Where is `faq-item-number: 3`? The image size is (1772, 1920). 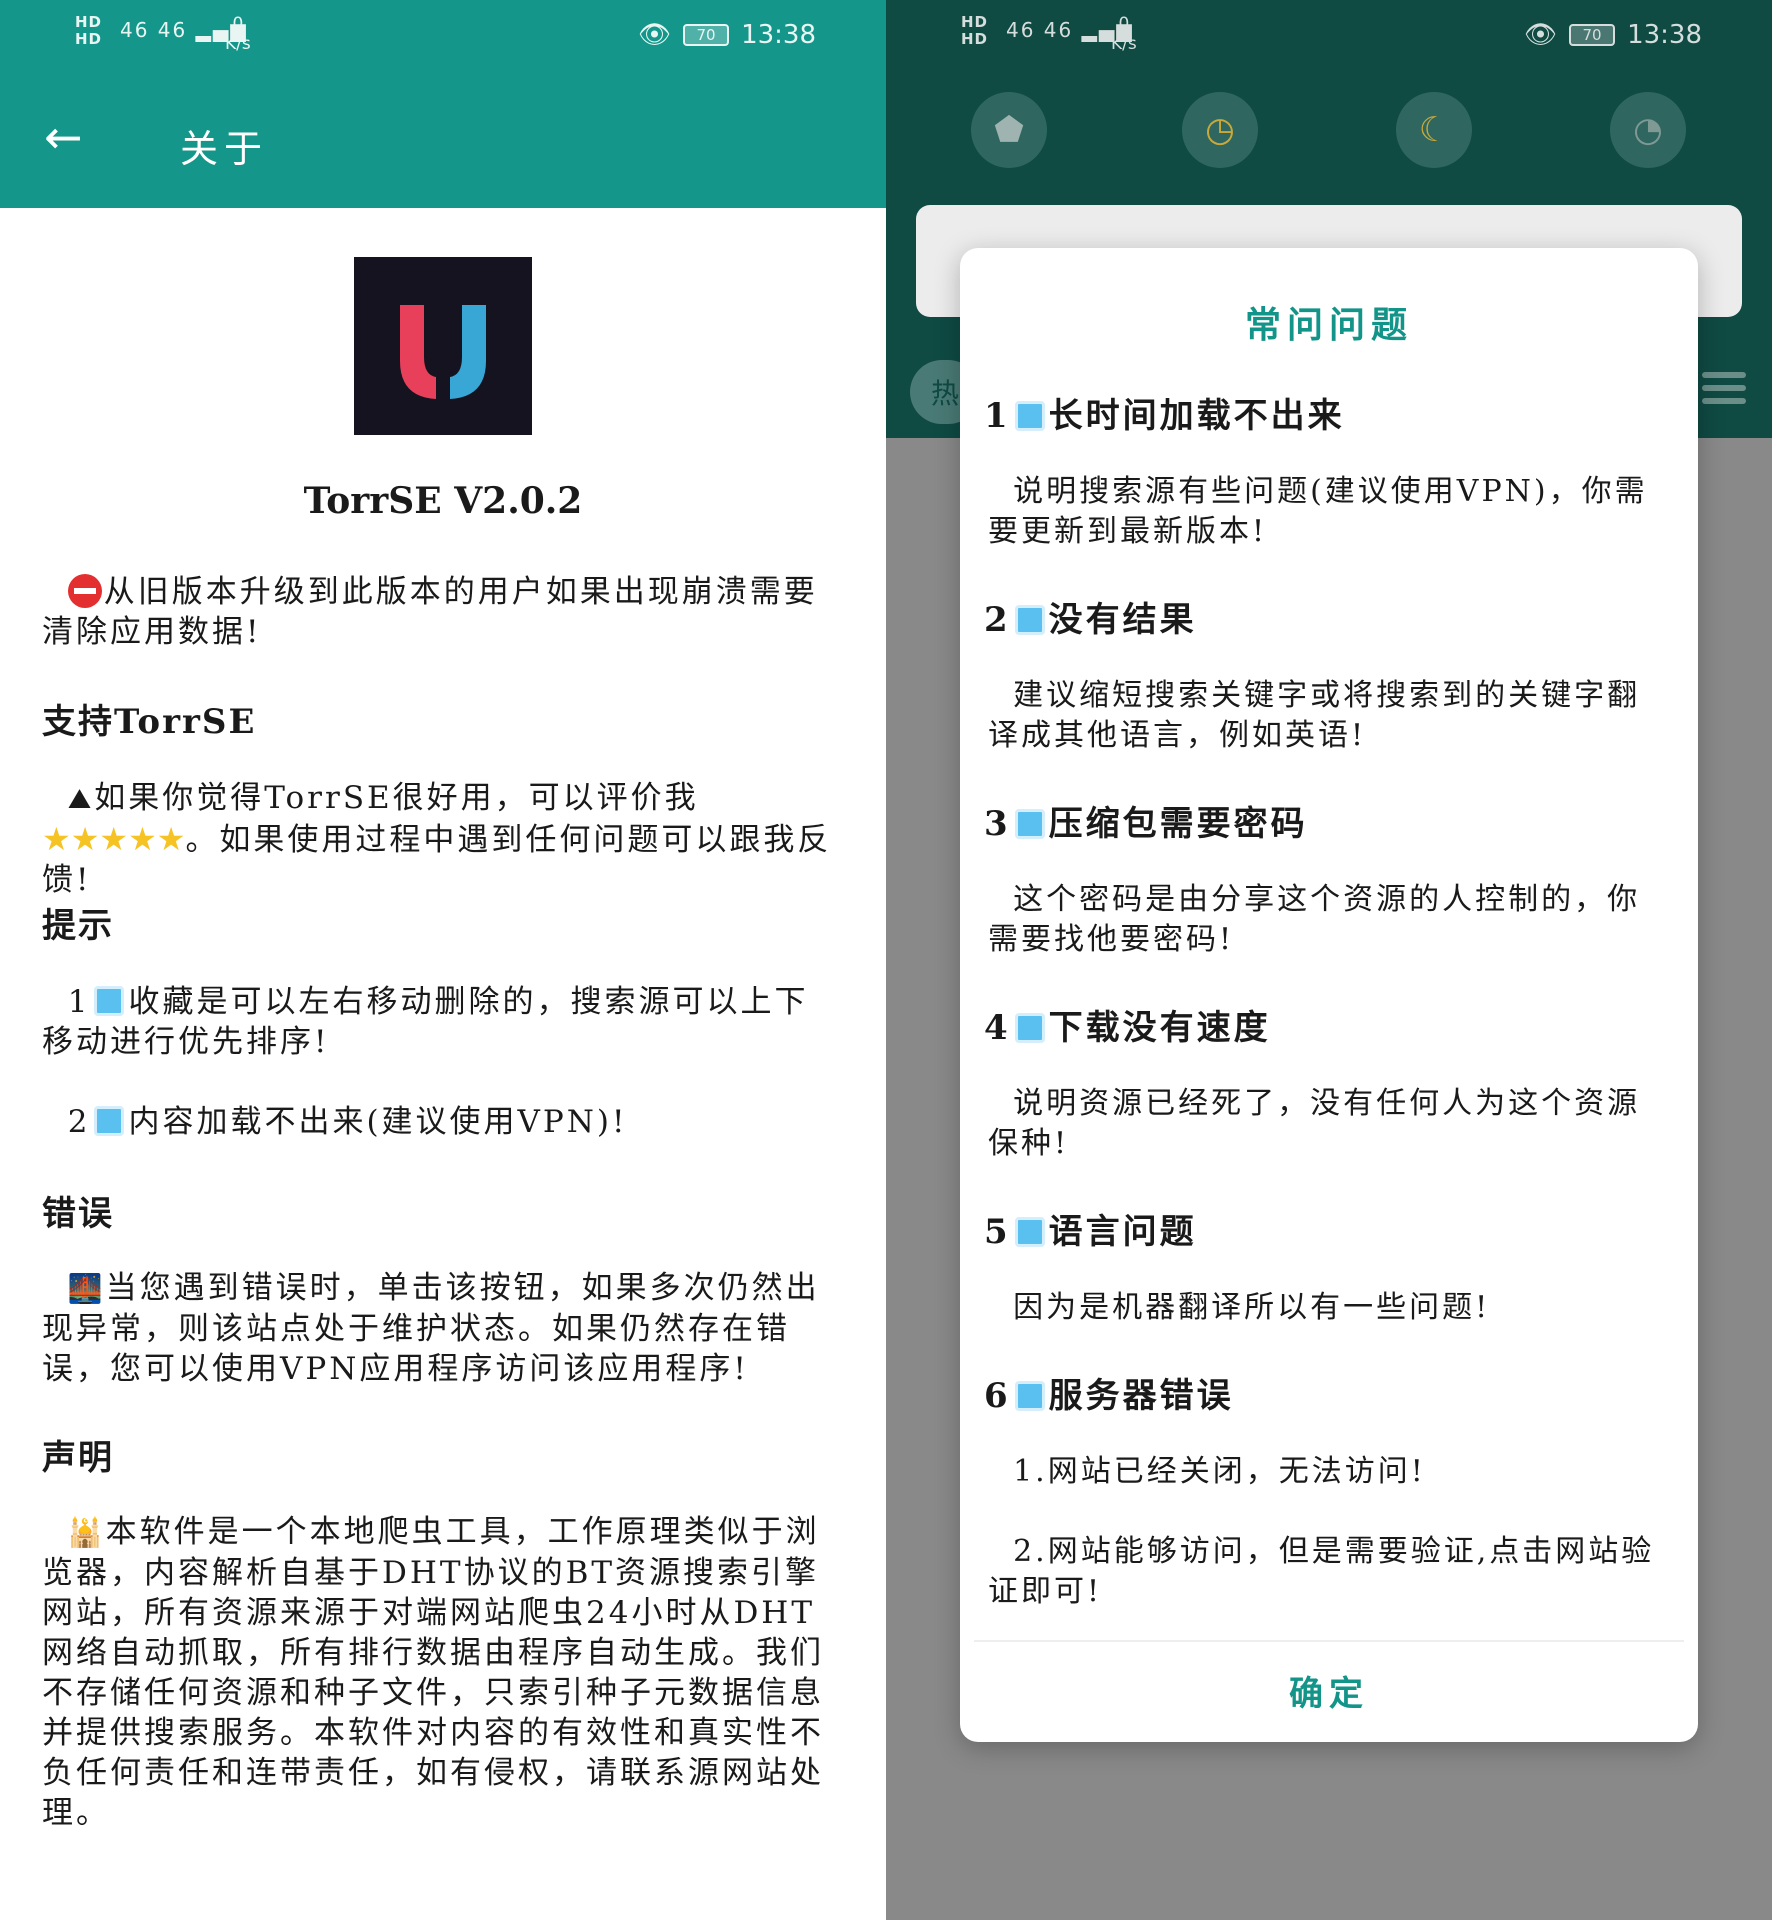 faq-item-number: 3 is located at coordinates (997, 824).